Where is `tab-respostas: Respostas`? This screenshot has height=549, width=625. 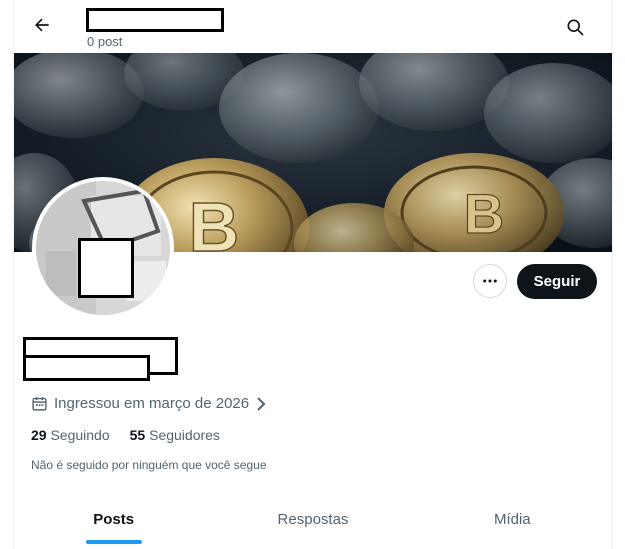 tab-respostas: Respostas is located at coordinates (312, 523).